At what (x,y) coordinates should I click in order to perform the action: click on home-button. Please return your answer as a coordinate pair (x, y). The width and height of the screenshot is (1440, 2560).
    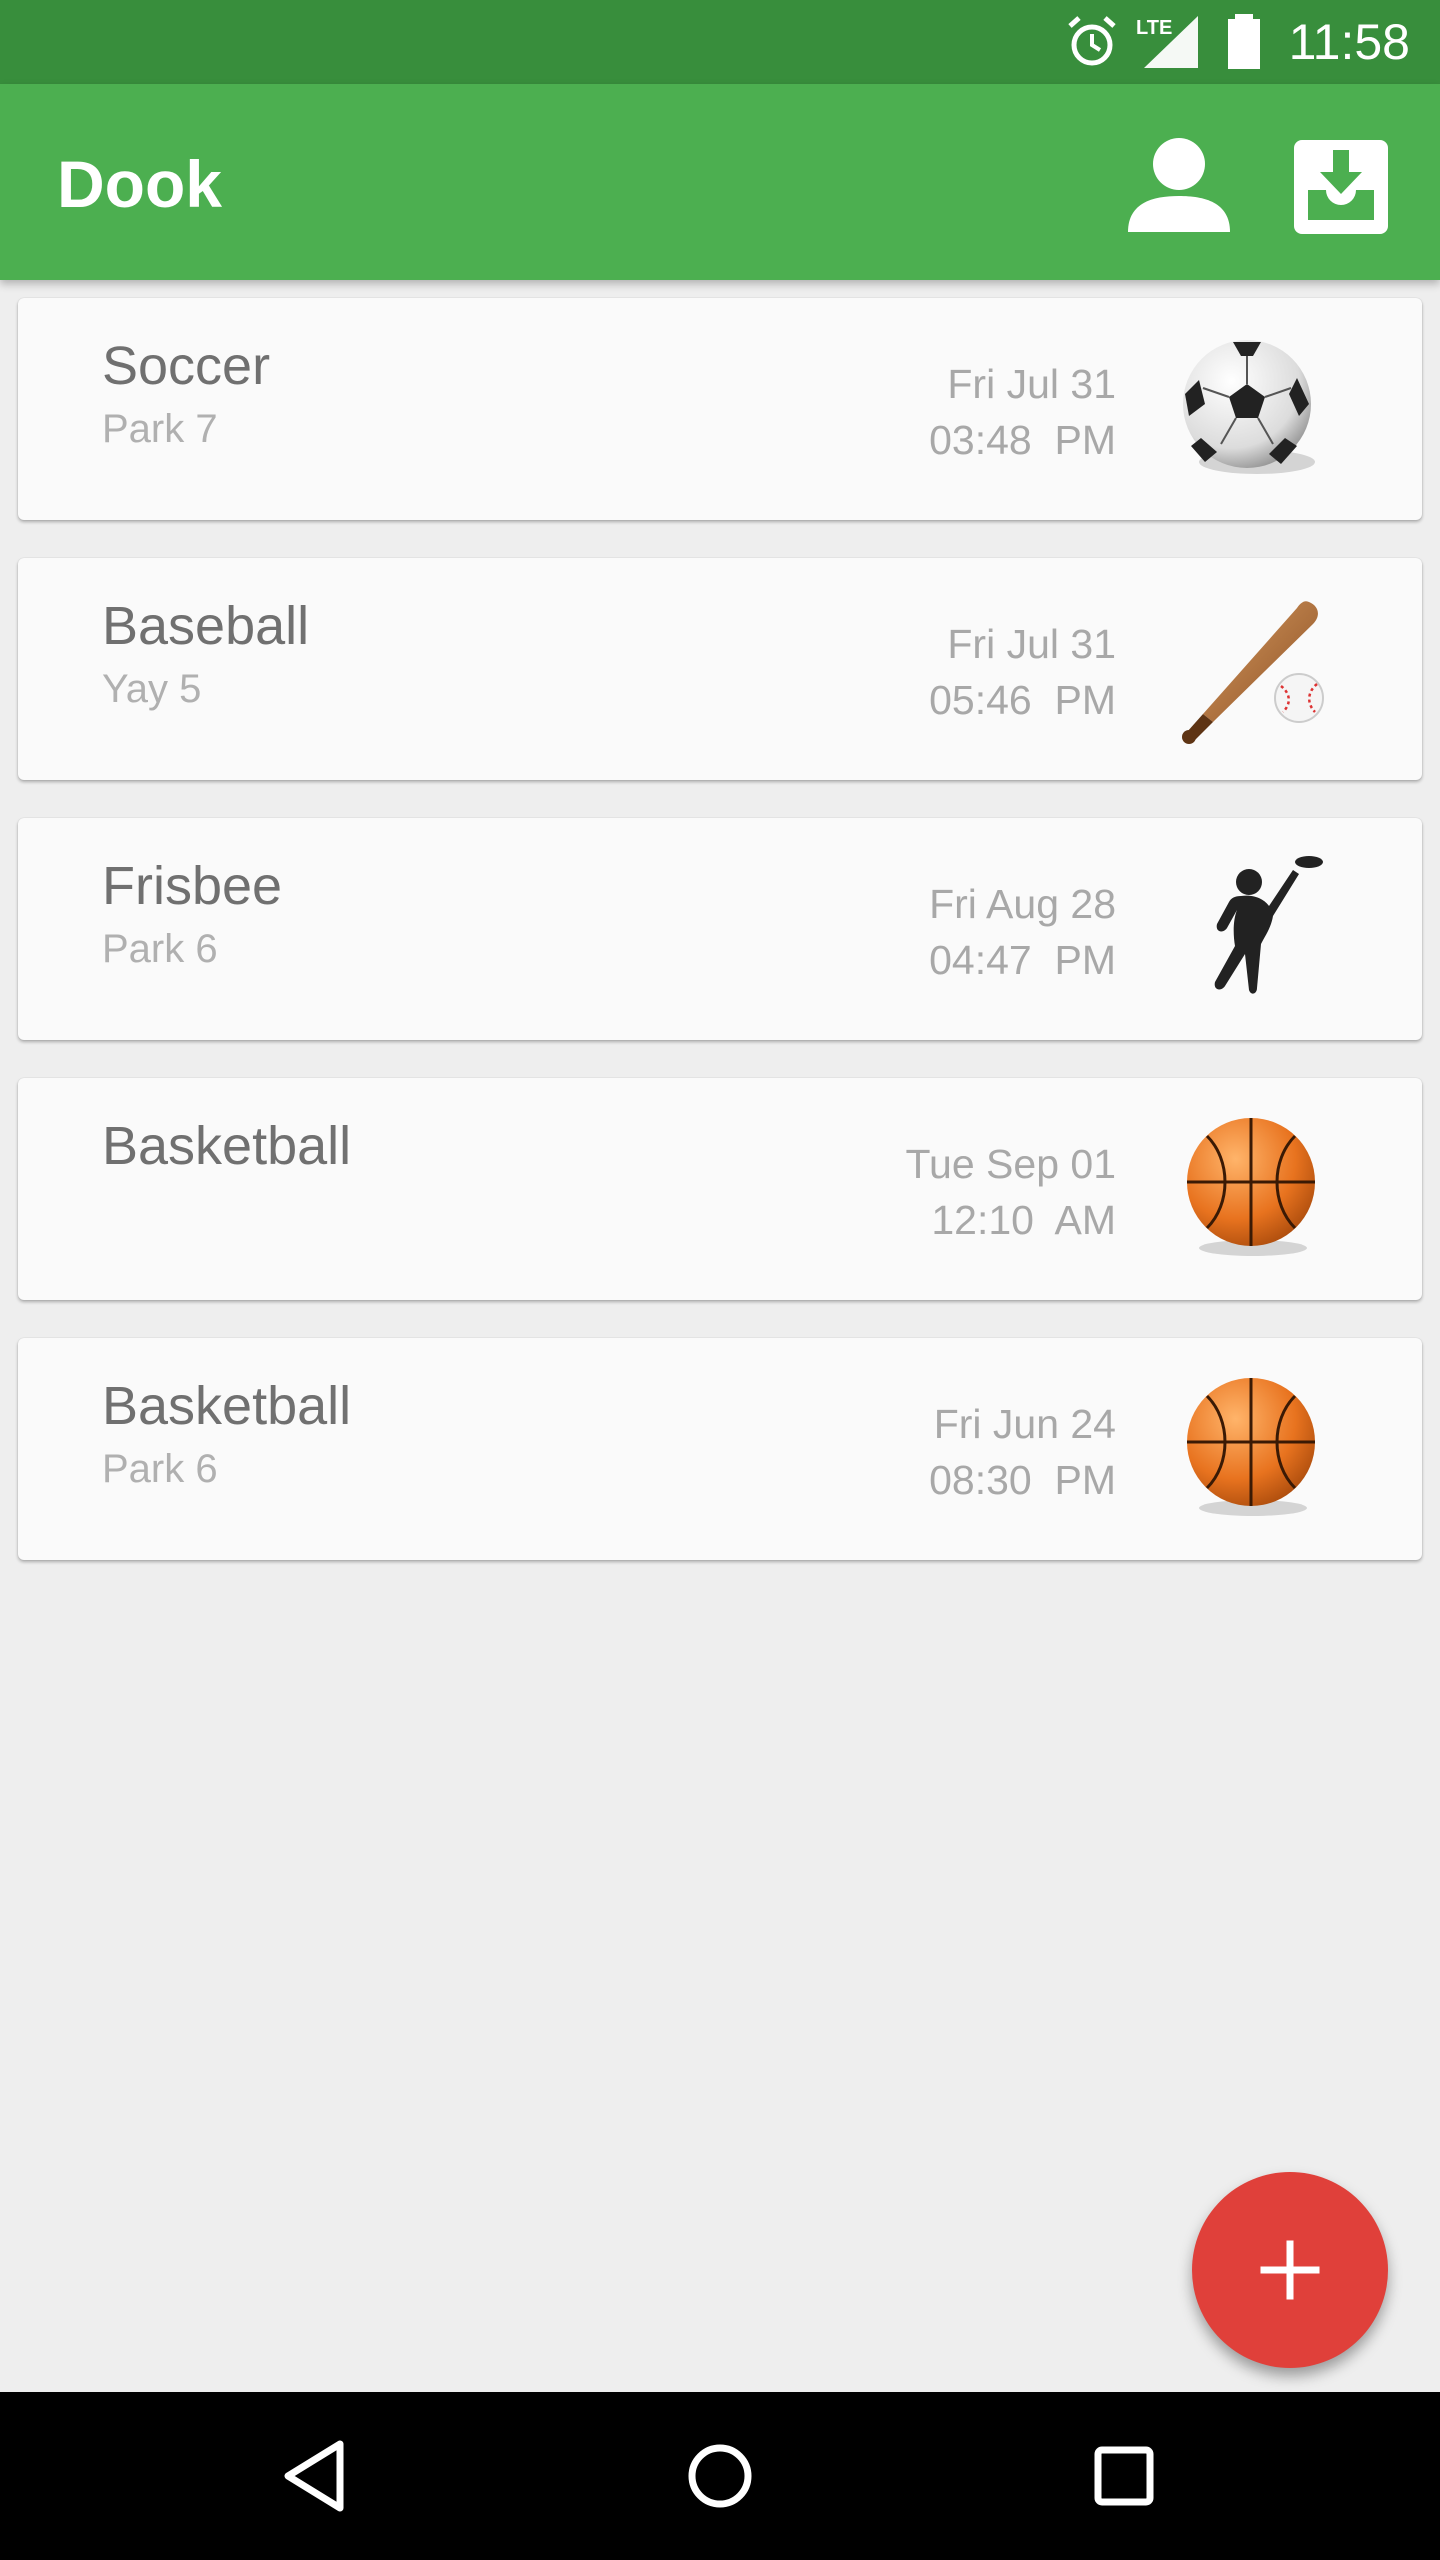
    Looking at the image, I should click on (720, 2476).